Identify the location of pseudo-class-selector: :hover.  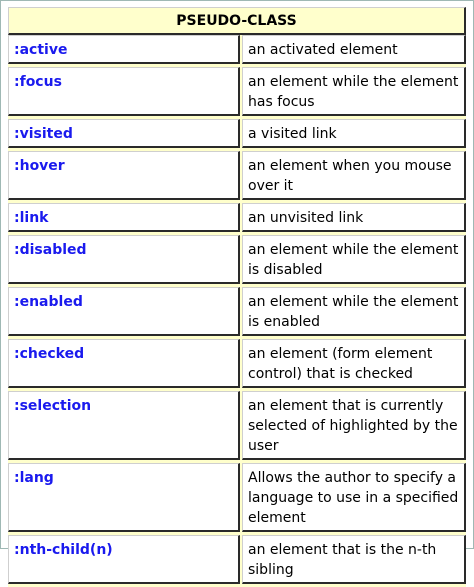
(39, 166).